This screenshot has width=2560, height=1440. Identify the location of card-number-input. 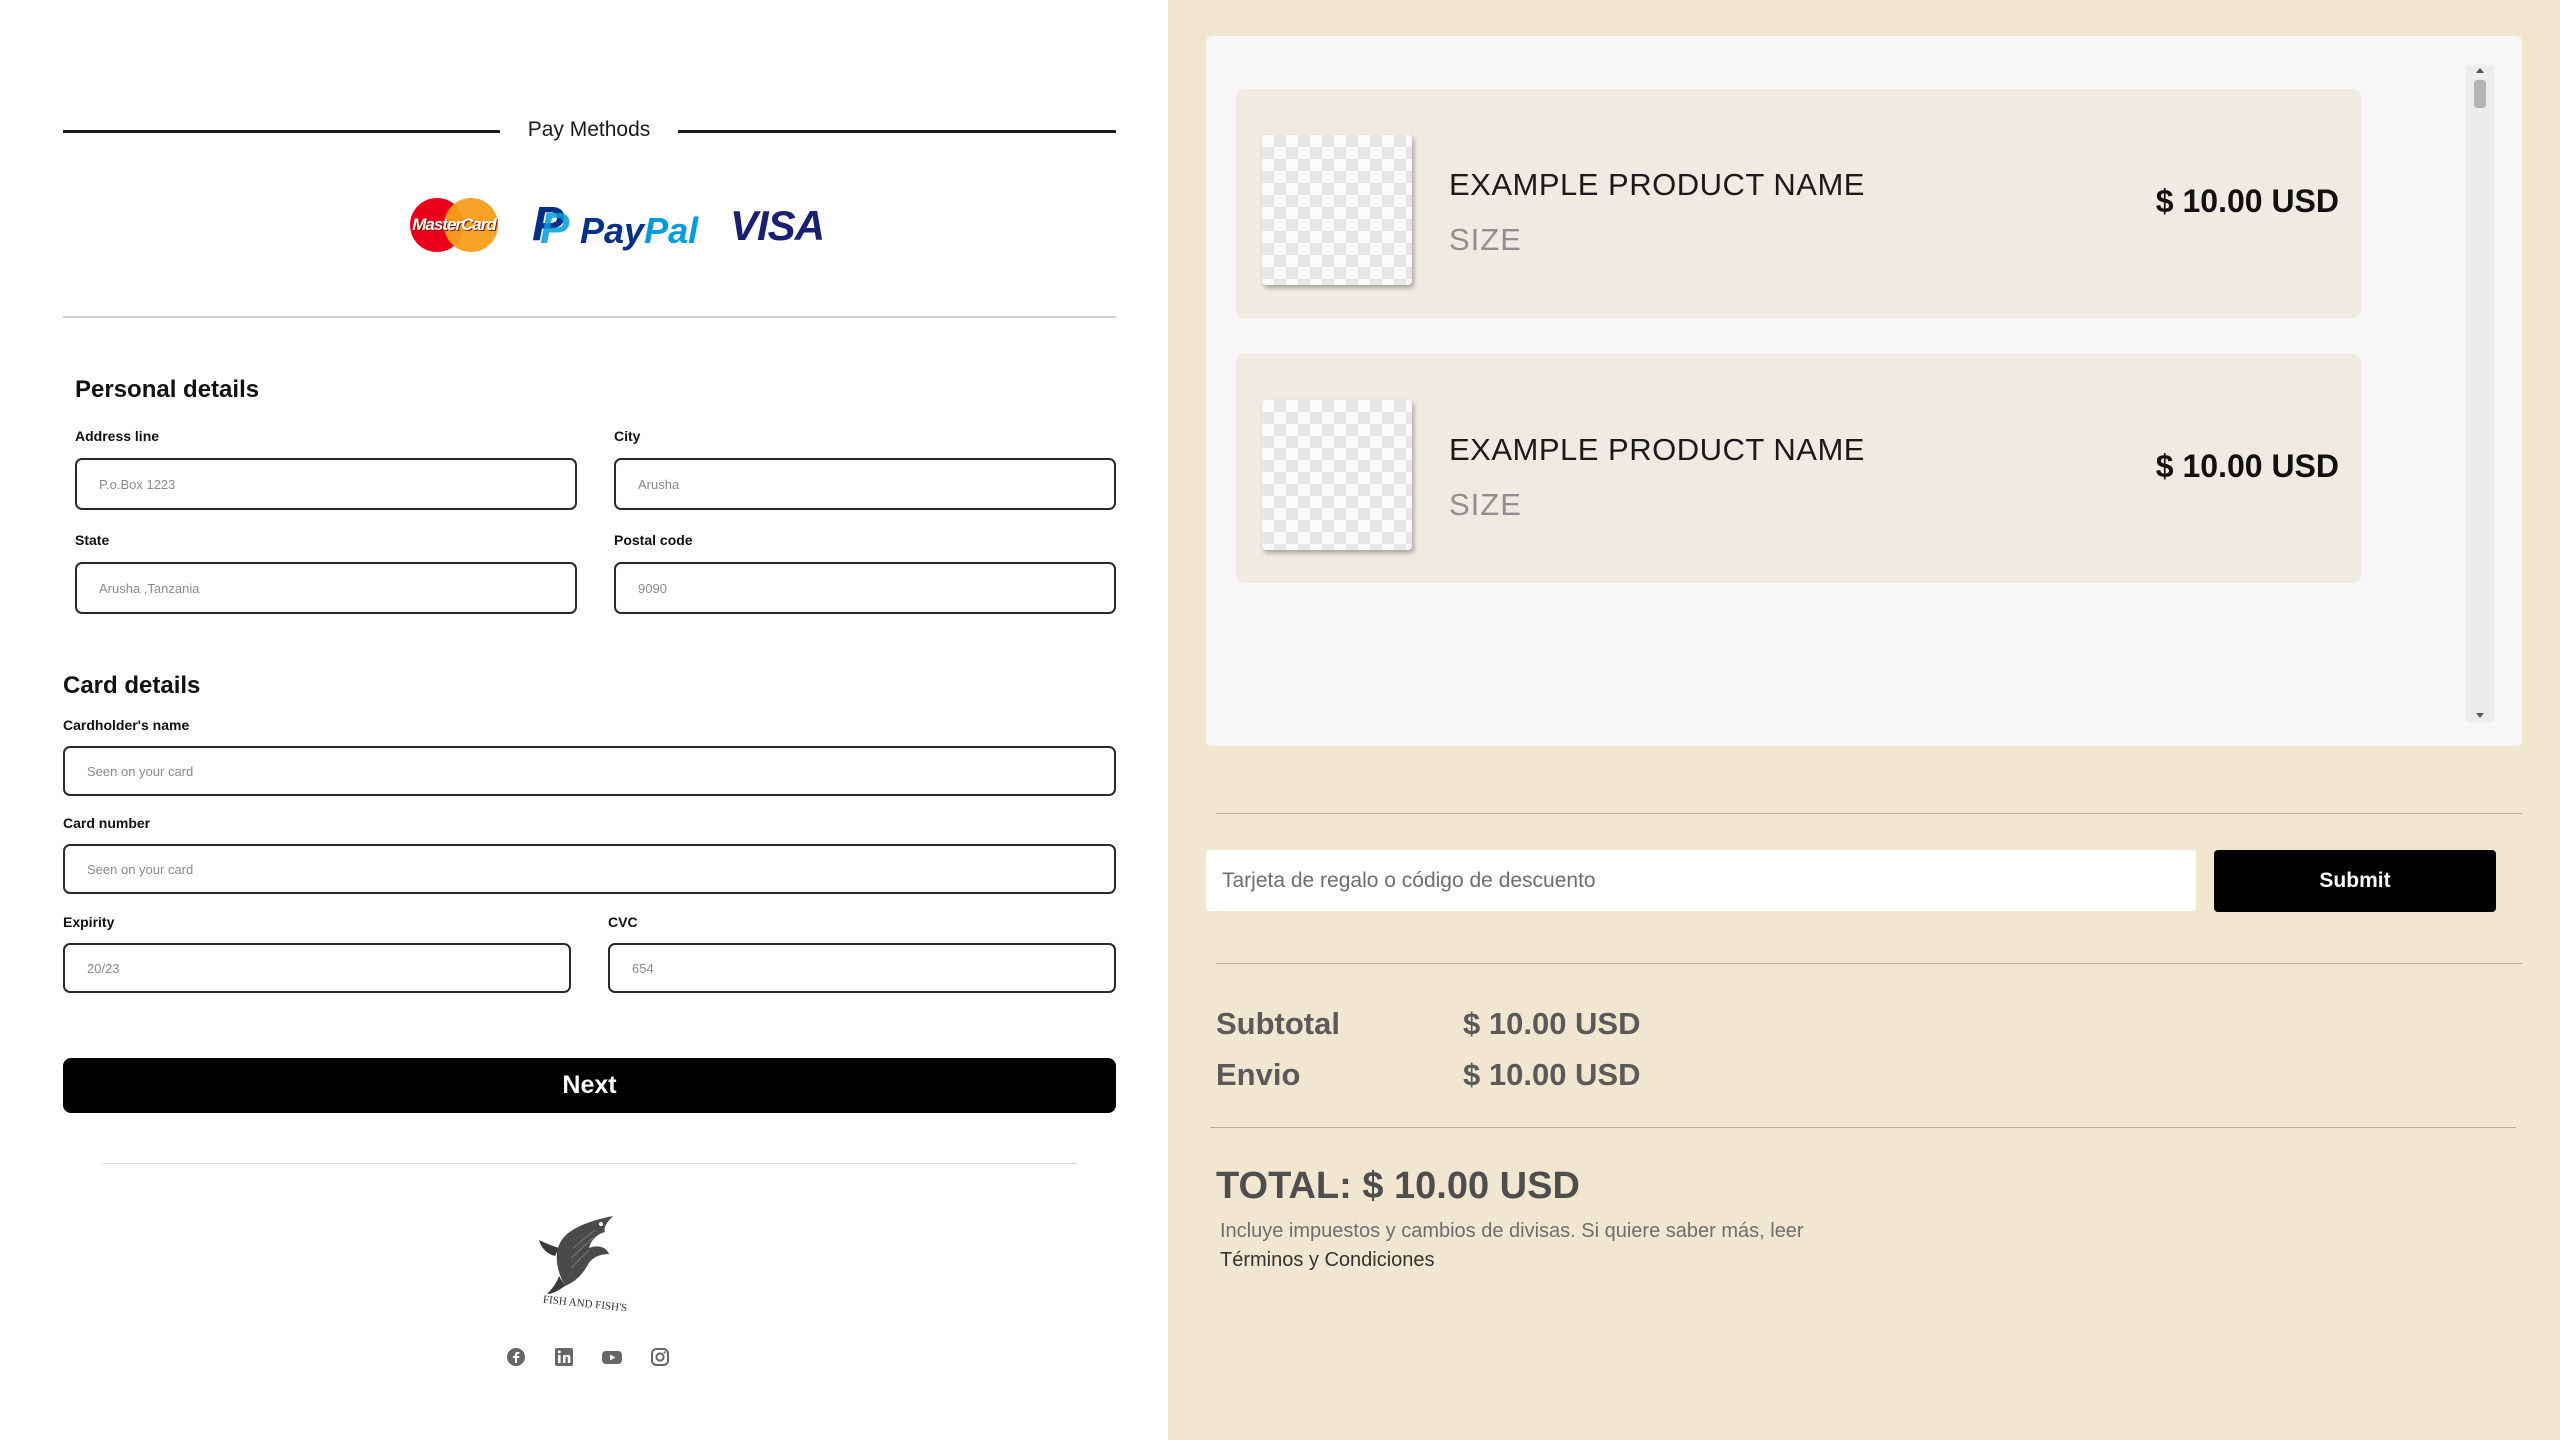
(600, 869).